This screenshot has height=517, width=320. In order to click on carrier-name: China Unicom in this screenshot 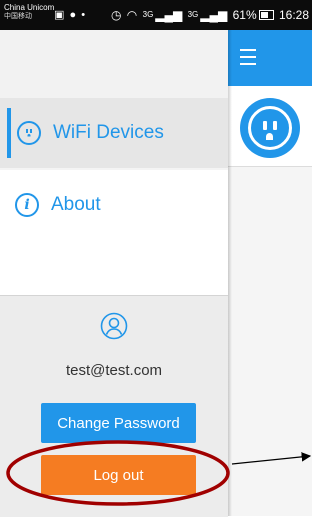, I will do `click(29, 7)`.